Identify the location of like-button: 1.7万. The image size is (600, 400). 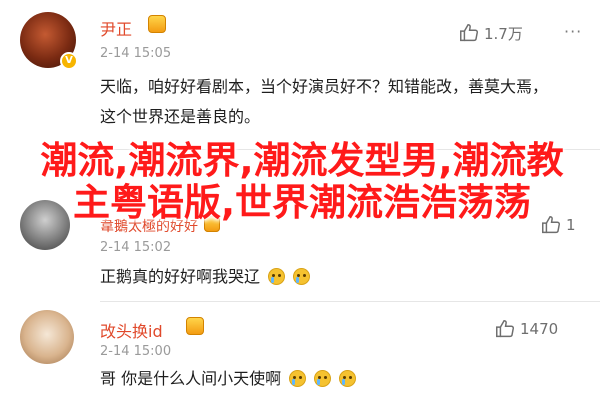
(490, 33).